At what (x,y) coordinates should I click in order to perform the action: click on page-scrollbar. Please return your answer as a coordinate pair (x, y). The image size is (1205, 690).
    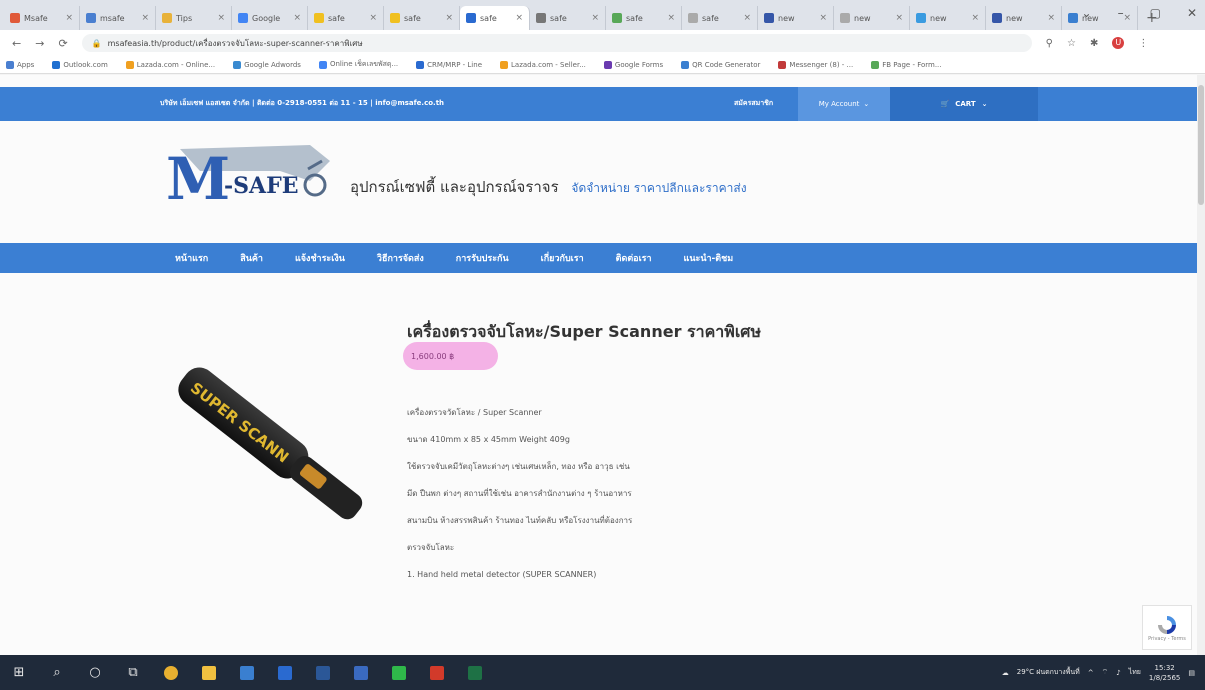
    Looking at the image, I should click on (1201, 365).